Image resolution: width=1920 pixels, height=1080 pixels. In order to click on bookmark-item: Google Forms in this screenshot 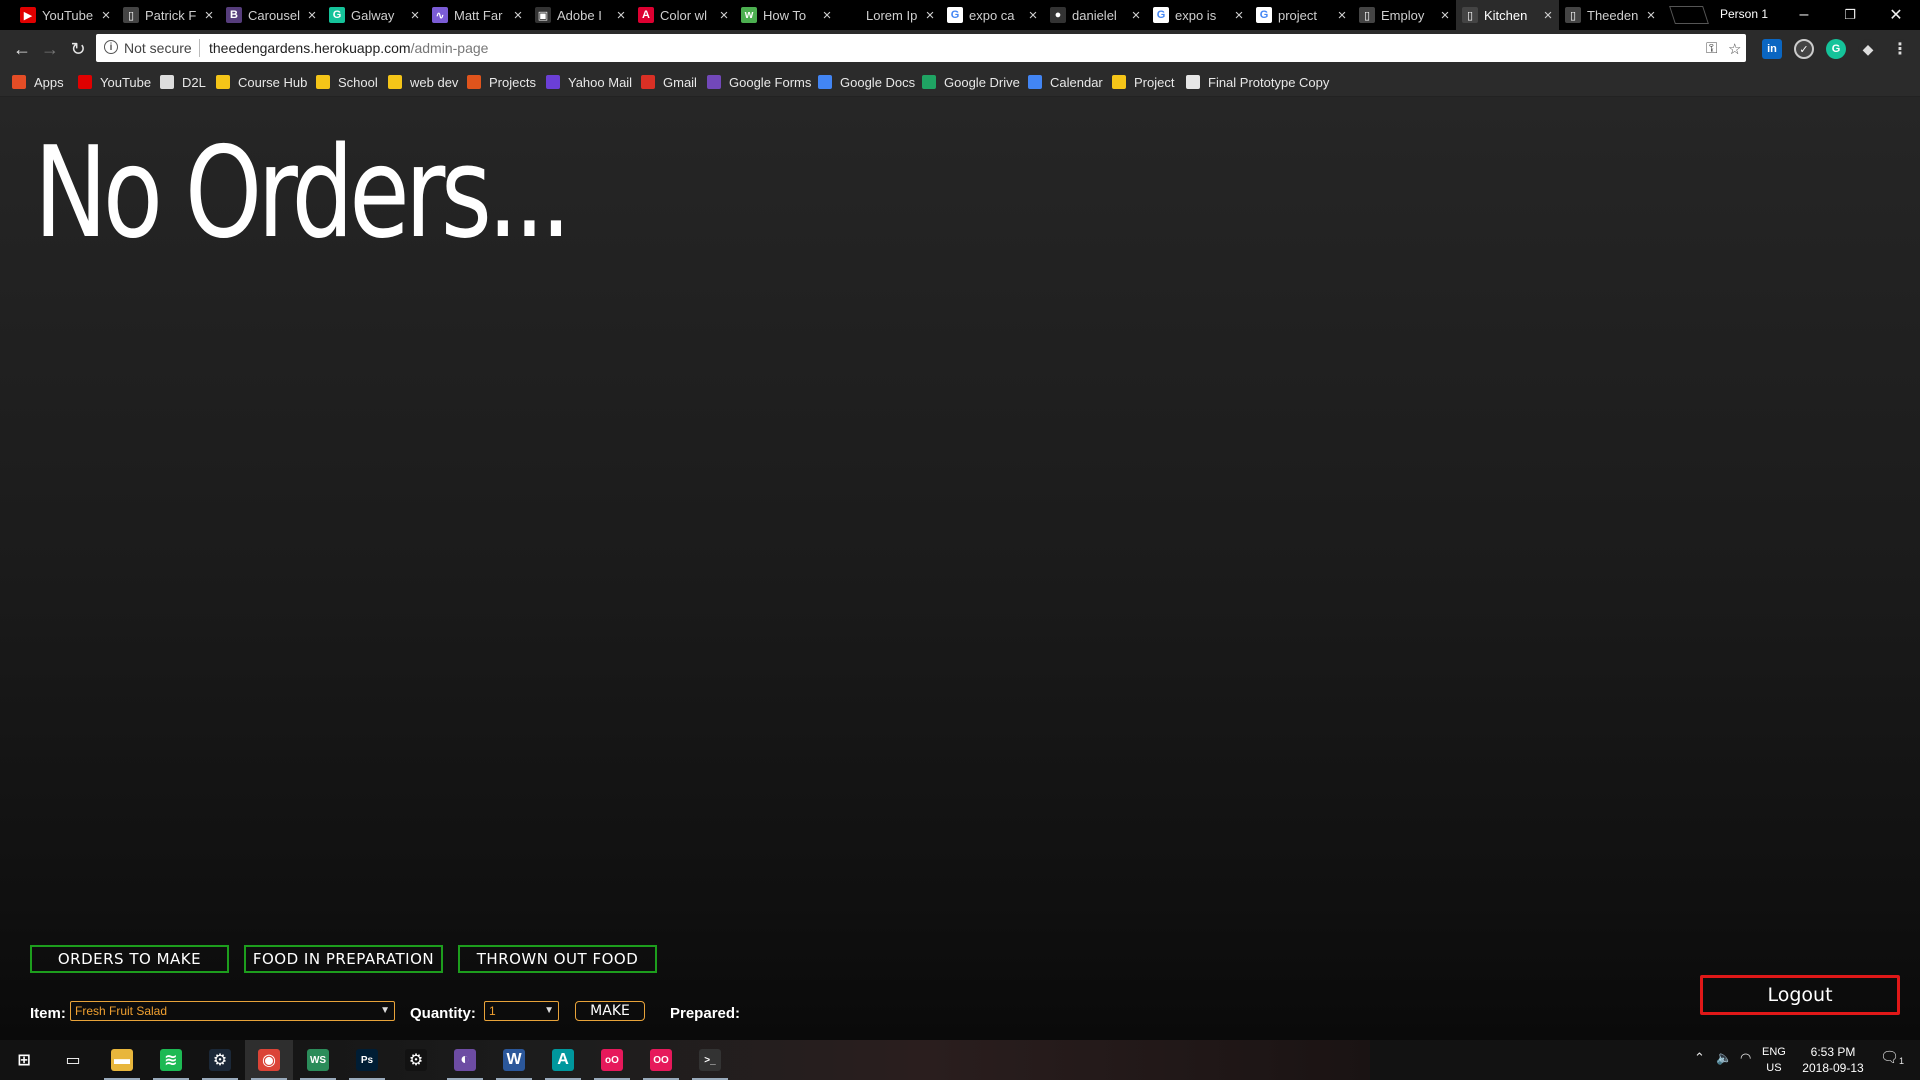, I will do `click(759, 82)`.